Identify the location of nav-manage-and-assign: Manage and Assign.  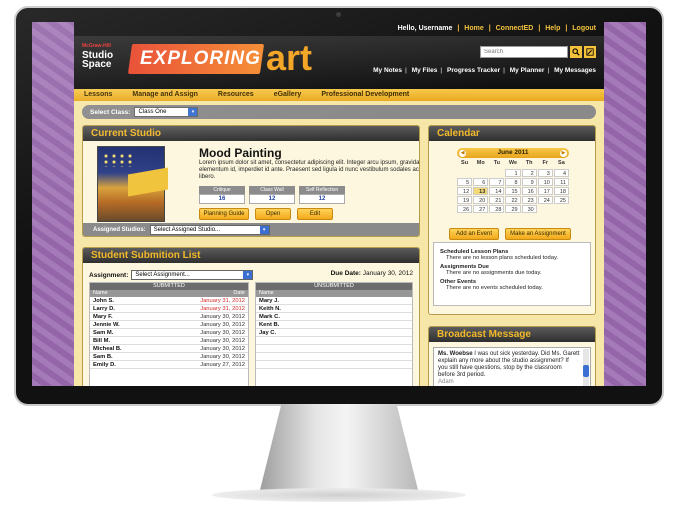
(164, 95).